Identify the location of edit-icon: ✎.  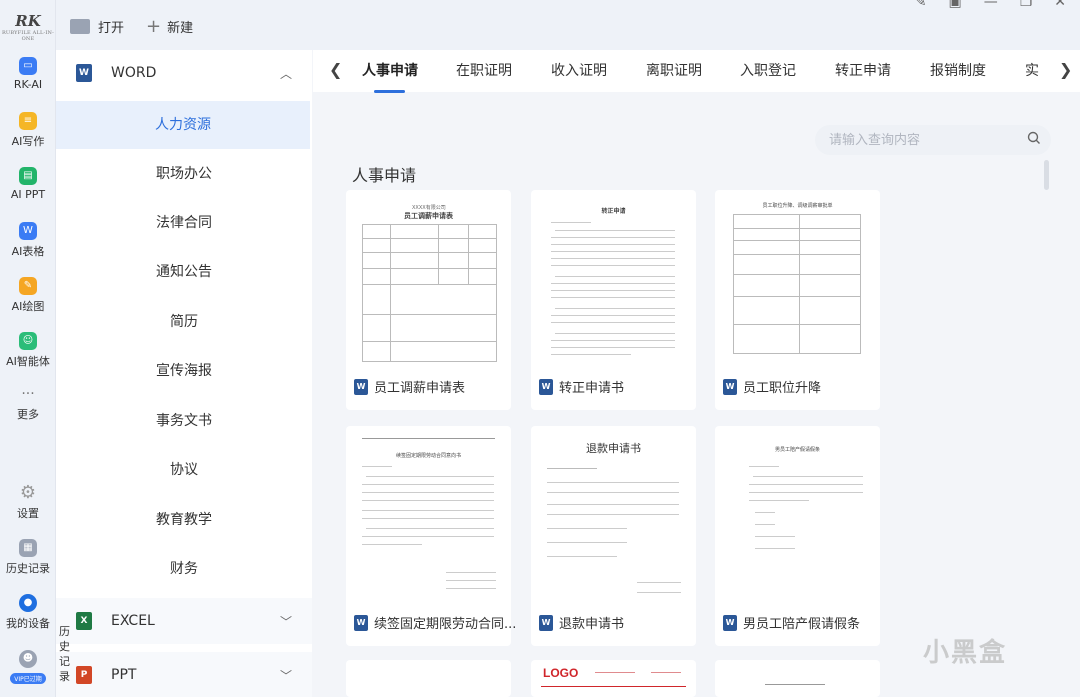
(921, 5).